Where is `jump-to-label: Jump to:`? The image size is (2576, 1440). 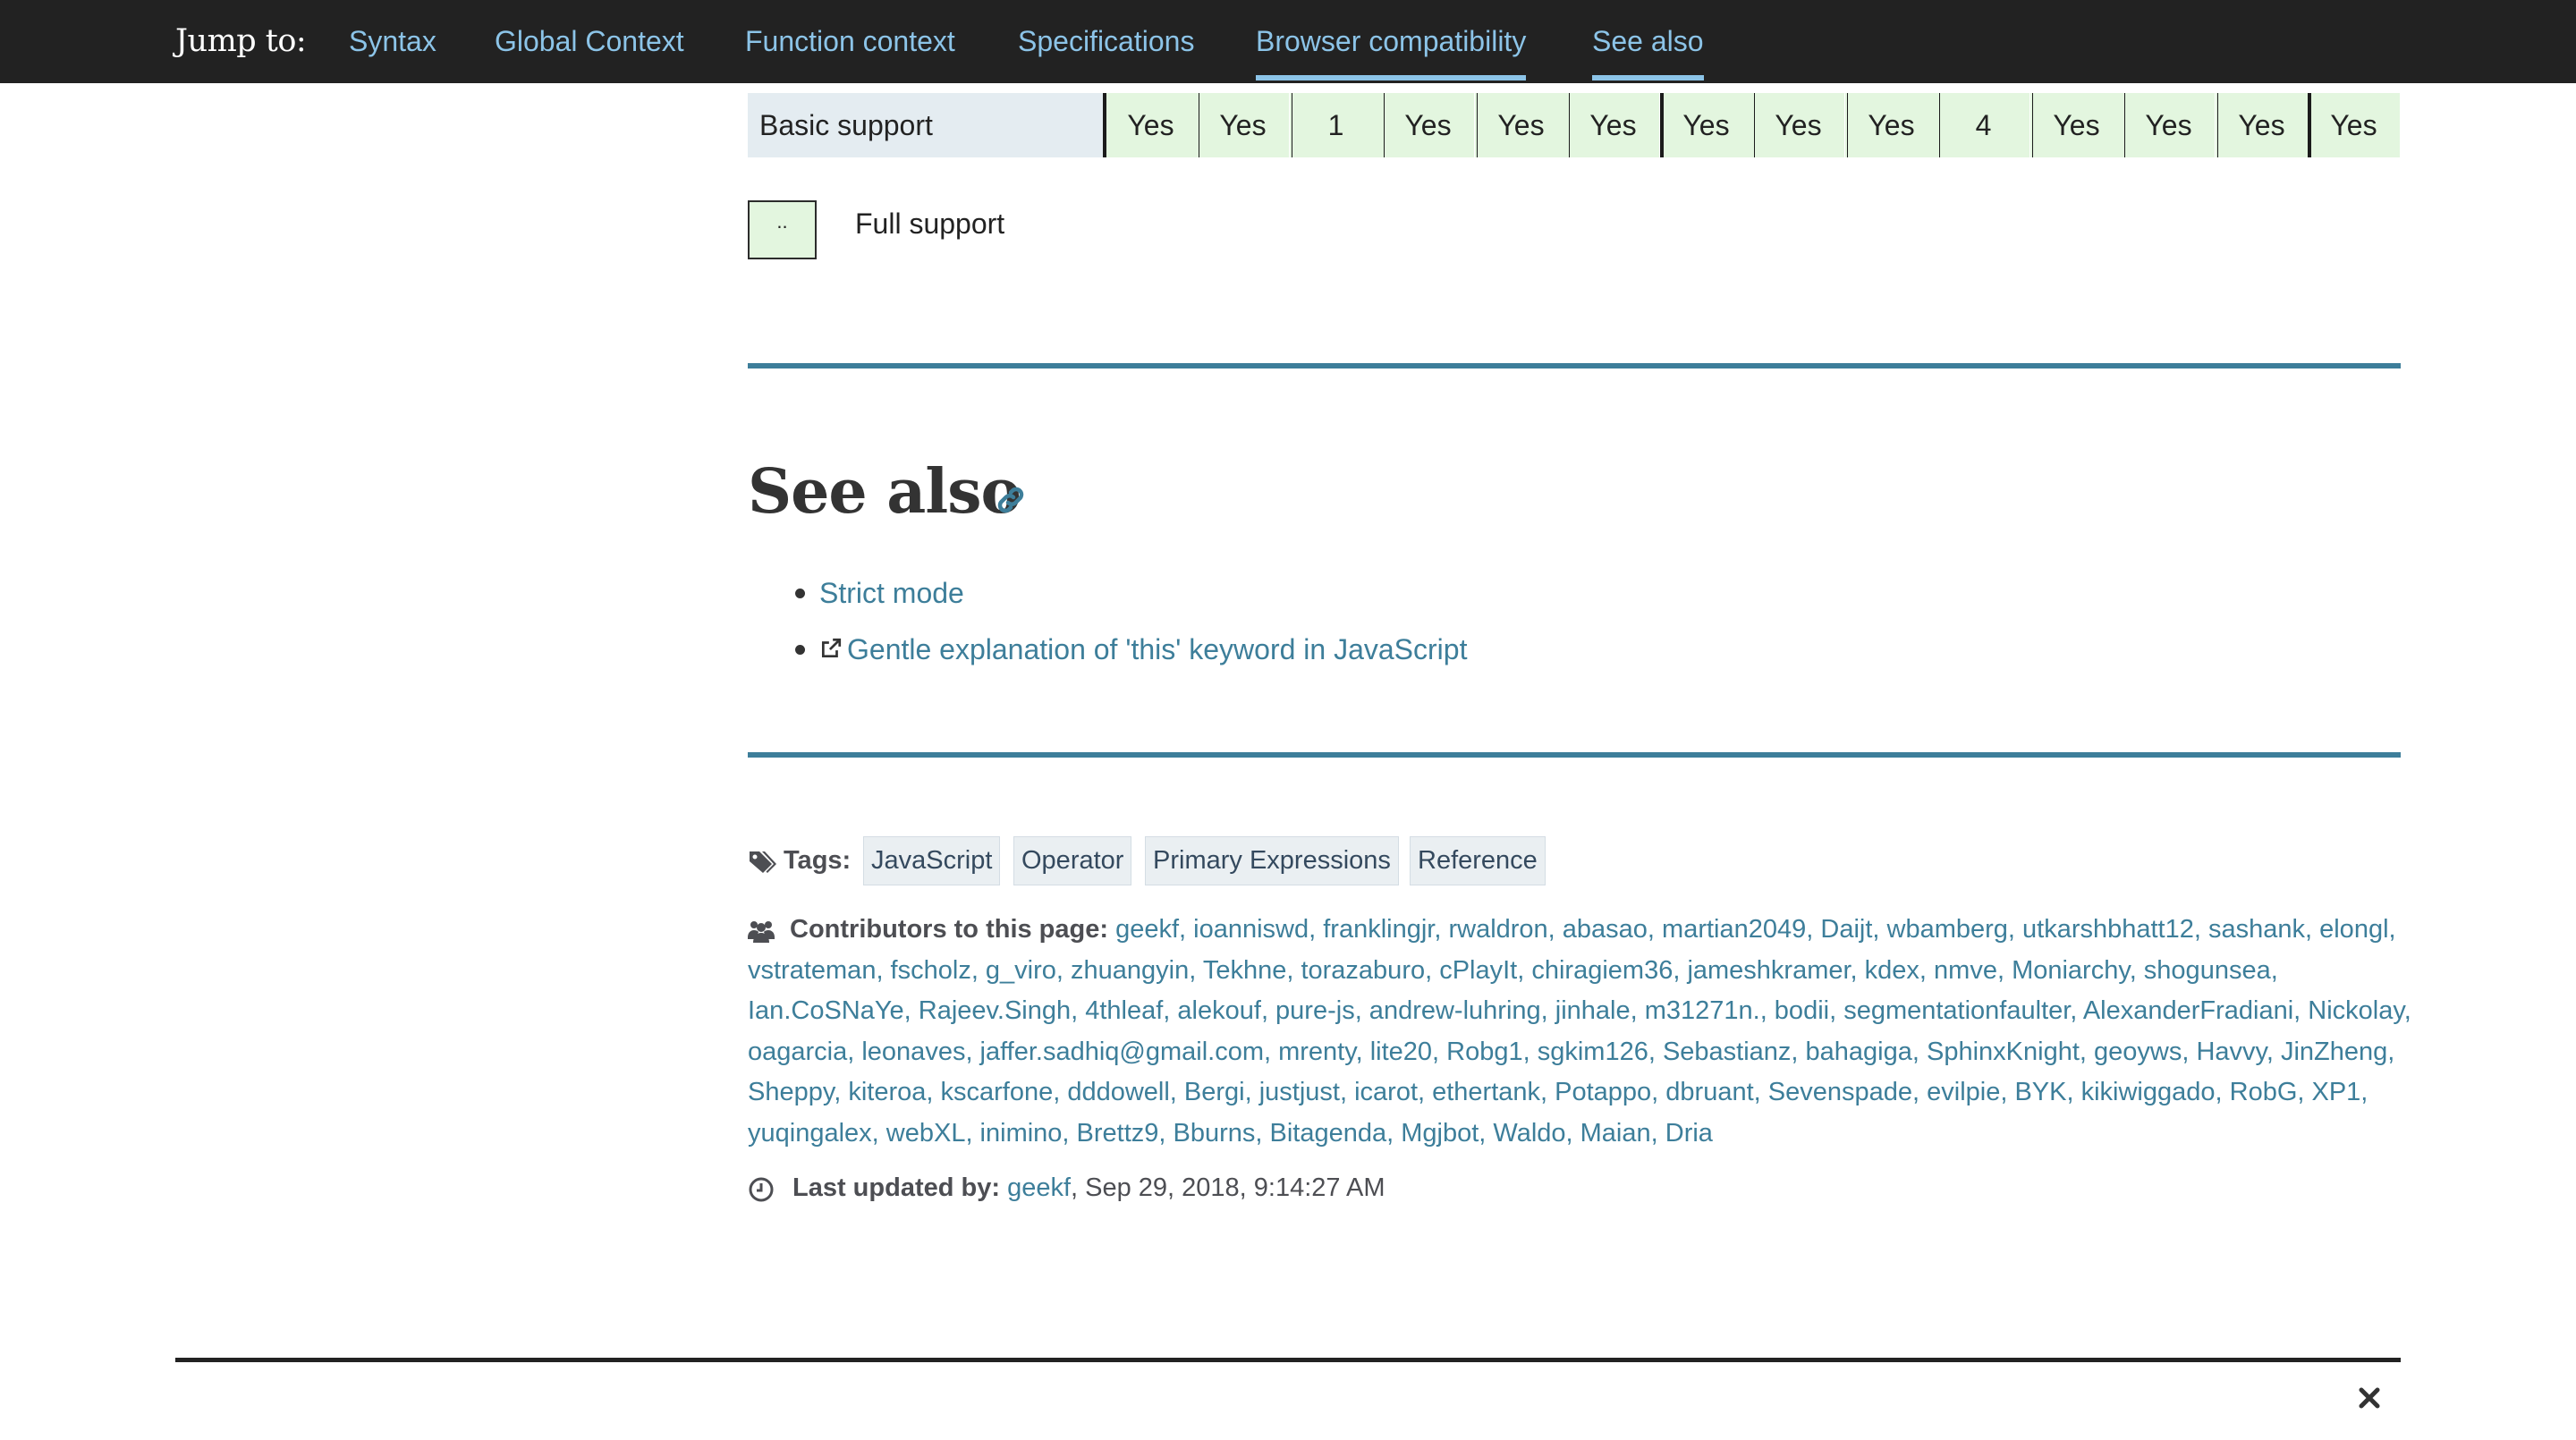 jump-to-label: Jump to: is located at coordinates (241, 41).